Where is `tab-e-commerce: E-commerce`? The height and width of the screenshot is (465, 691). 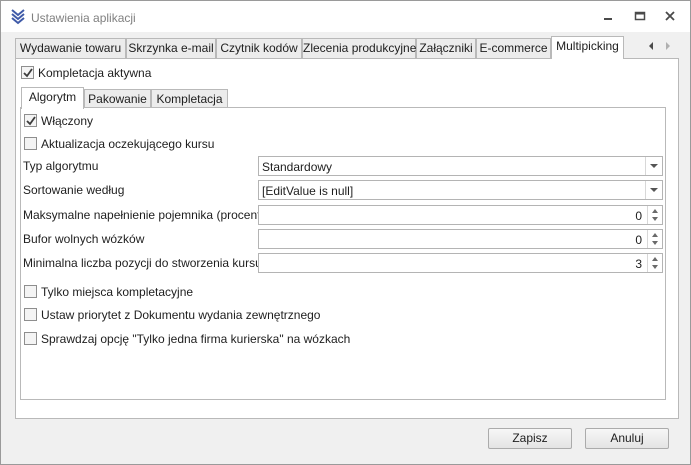 tab-e-commerce: E-commerce is located at coordinates (513, 48).